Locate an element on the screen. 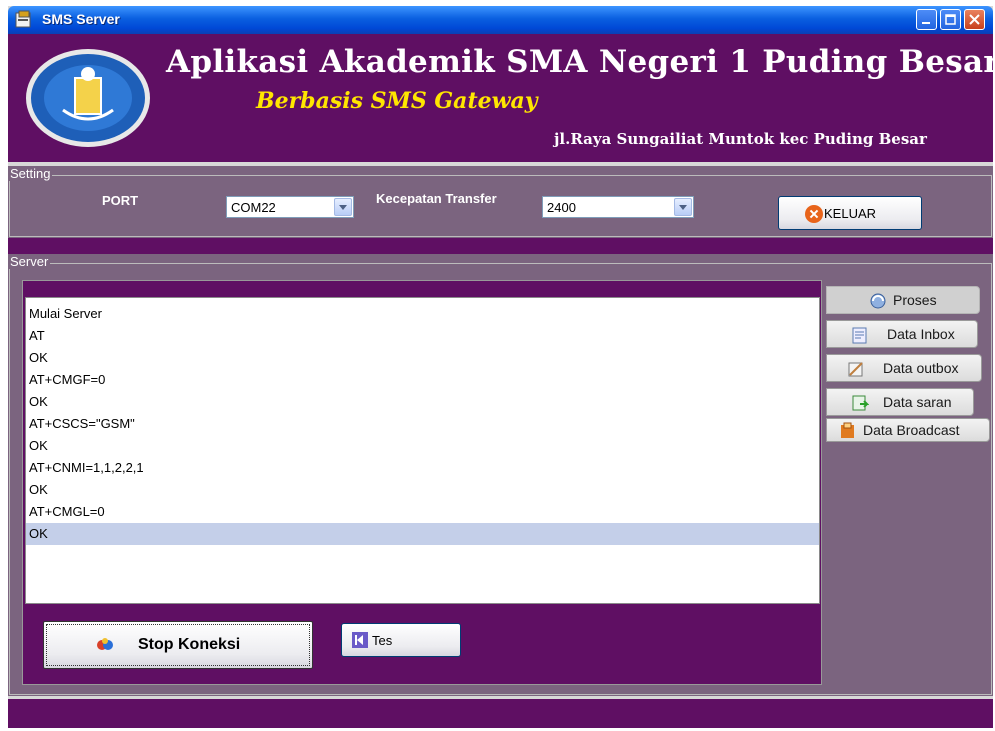  log-line: AT+CMGF=0 is located at coordinates (422, 380).